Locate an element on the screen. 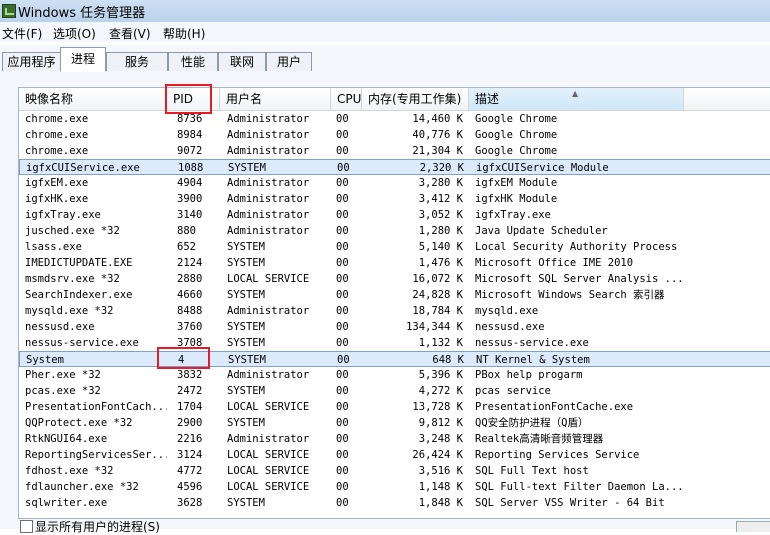 Image resolution: width=770 pixels, height=535 pixels. cell-pid: 3140 is located at coordinates (190, 215).